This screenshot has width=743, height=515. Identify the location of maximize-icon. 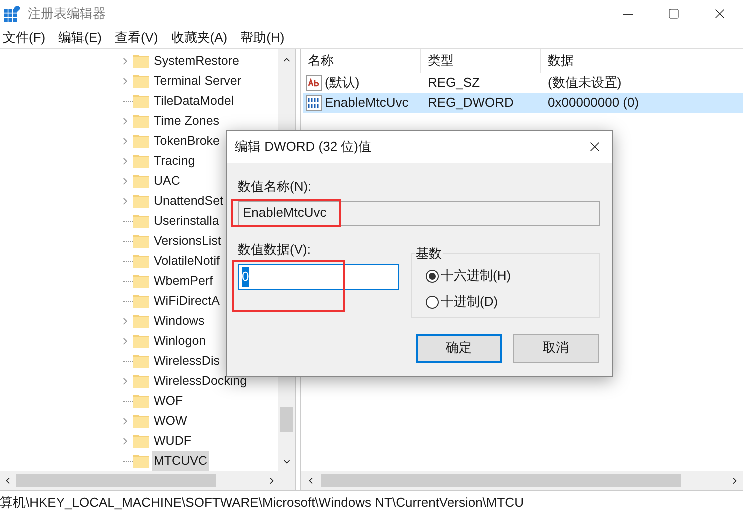
(674, 14).